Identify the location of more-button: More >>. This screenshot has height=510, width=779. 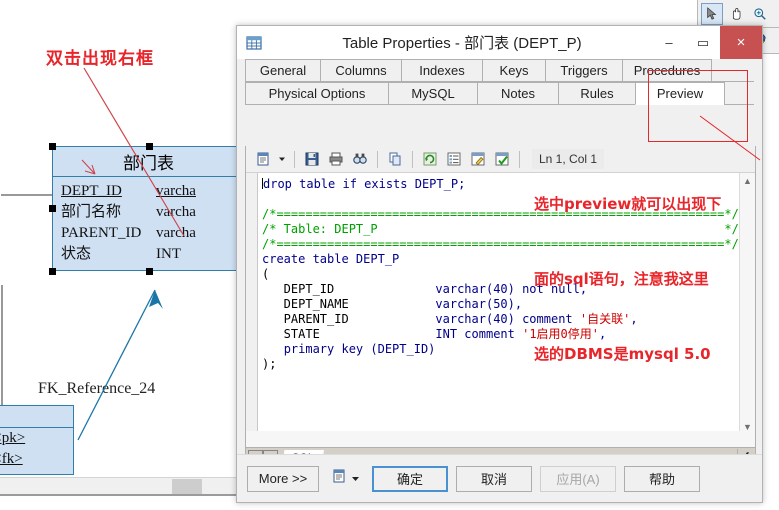
(283, 478).